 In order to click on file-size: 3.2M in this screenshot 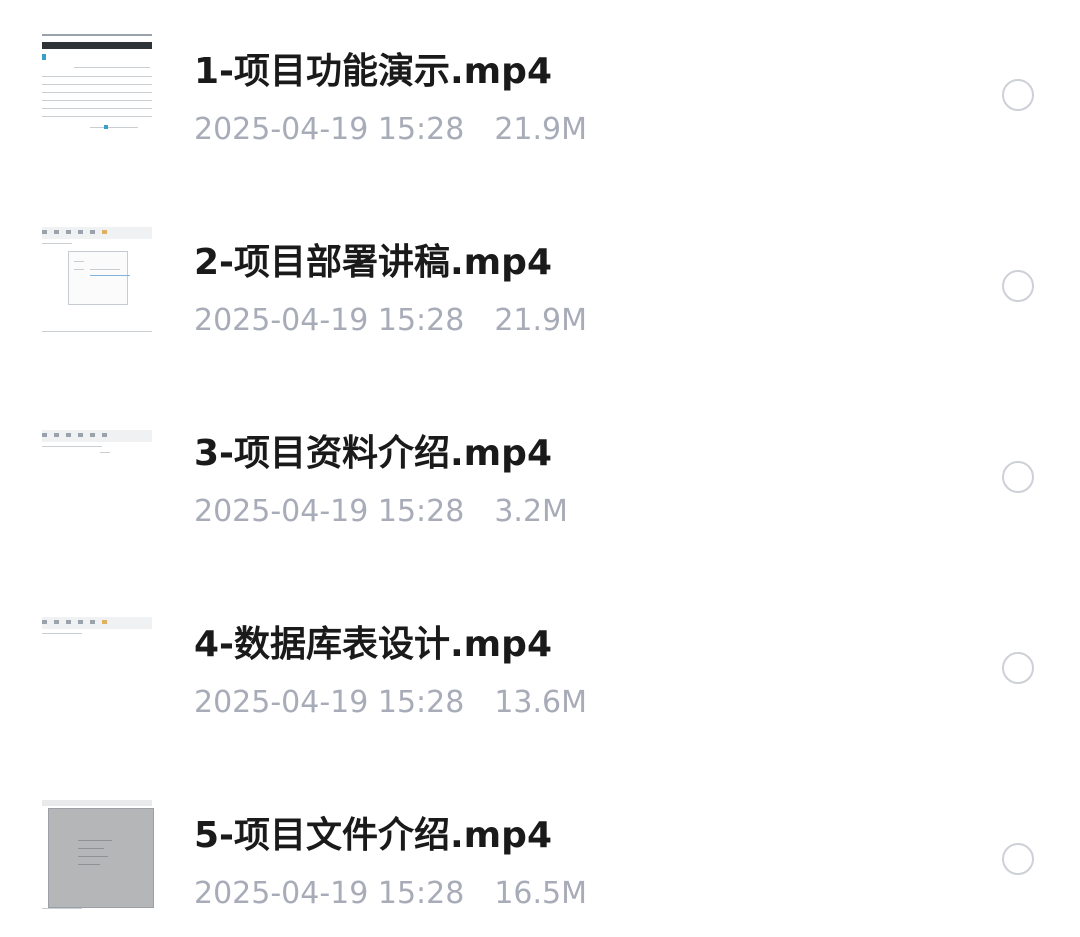, I will do `click(531, 511)`.